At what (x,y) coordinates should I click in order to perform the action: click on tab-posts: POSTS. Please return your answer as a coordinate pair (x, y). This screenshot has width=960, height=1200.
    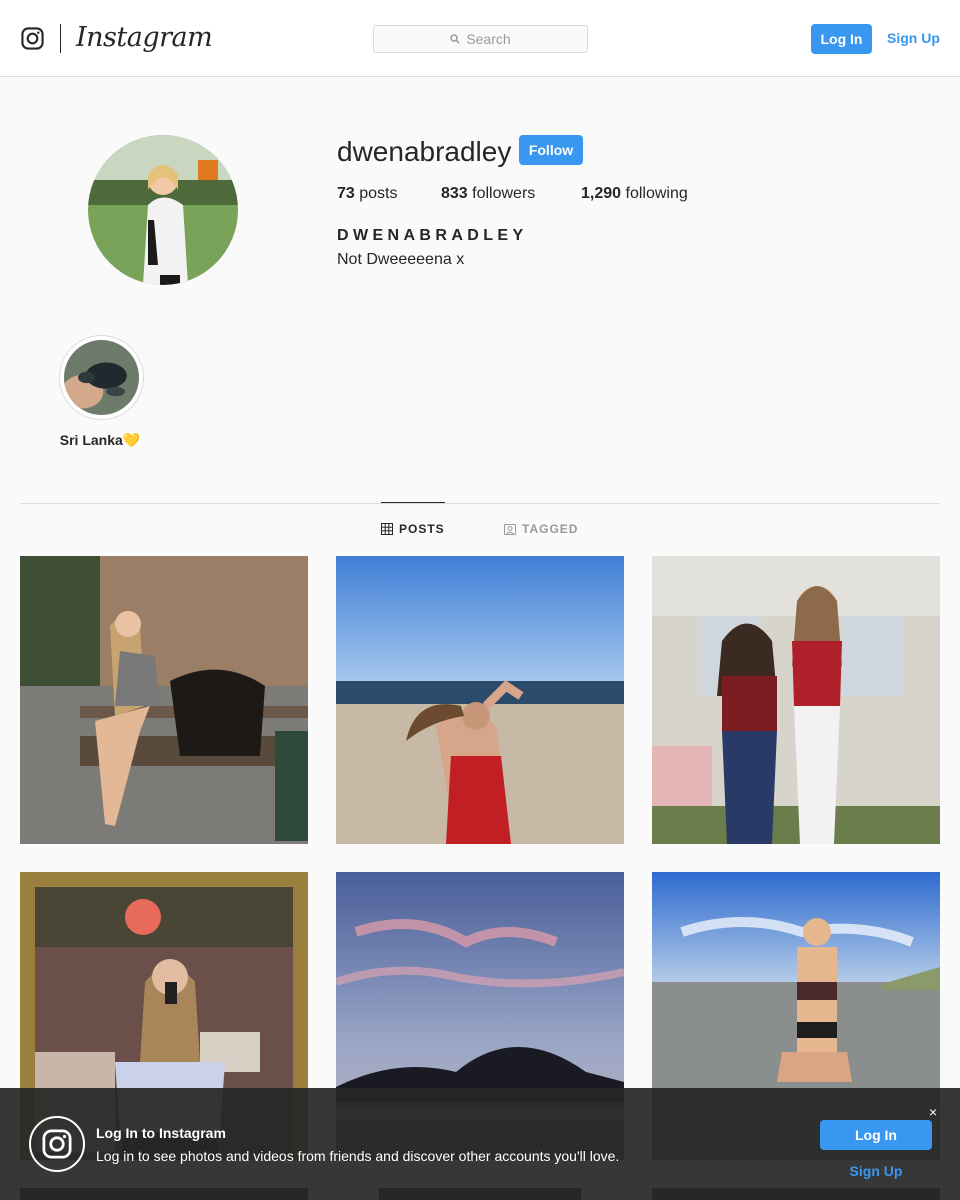
    Looking at the image, I should click on (413, 529).